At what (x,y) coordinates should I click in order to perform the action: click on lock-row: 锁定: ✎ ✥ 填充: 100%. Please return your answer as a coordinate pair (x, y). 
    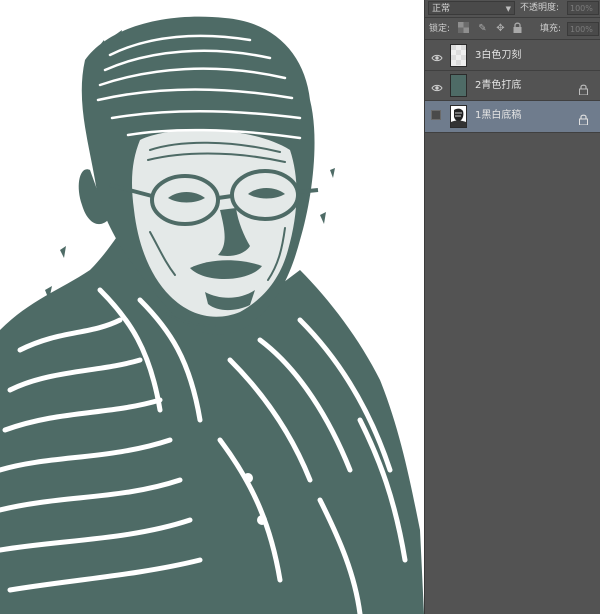
    Looking at the image, I should click on (512, 29).